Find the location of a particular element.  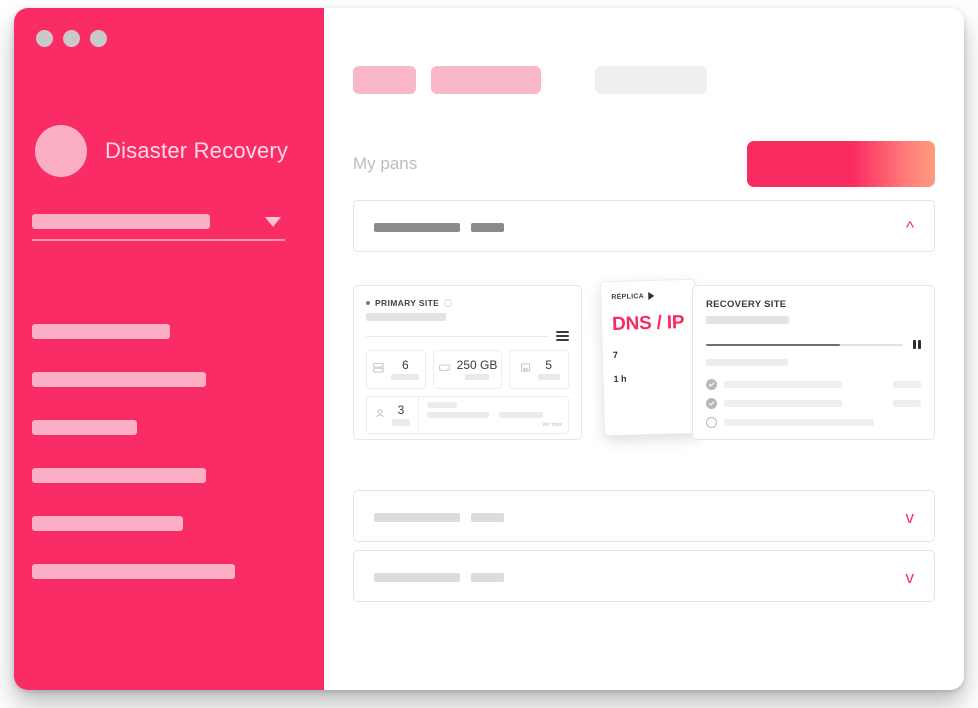

section-title: My pans is located at coordinates (385, 163).